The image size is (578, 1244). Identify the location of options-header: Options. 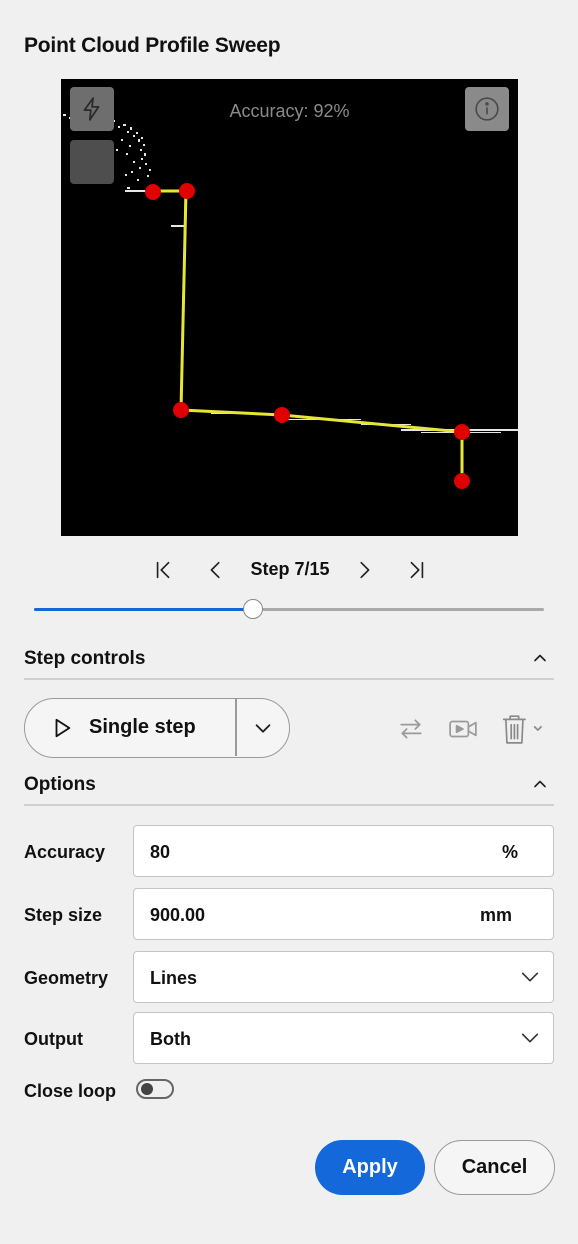
(289, 786).